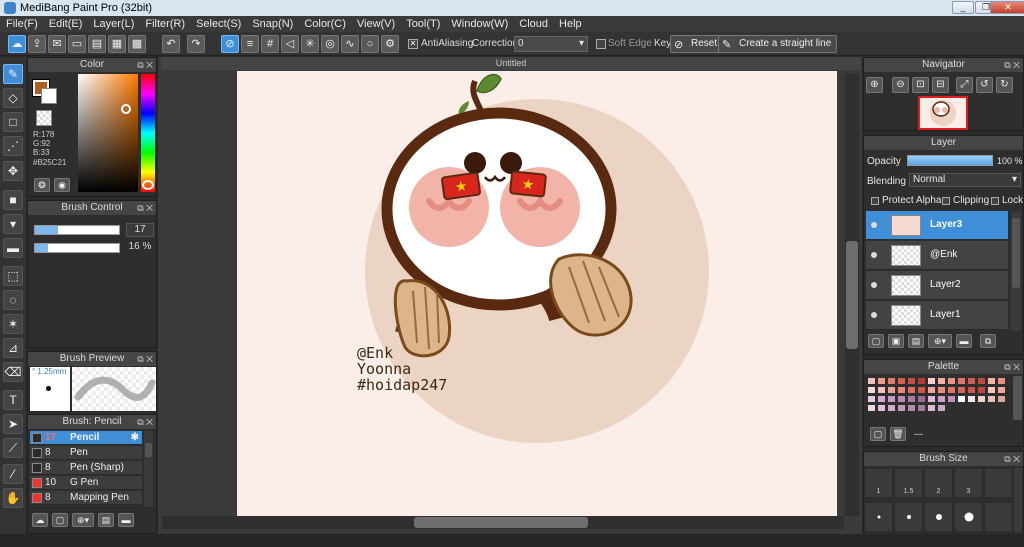  I want to click on menu-edit: Edit(E), so click(66, 24).